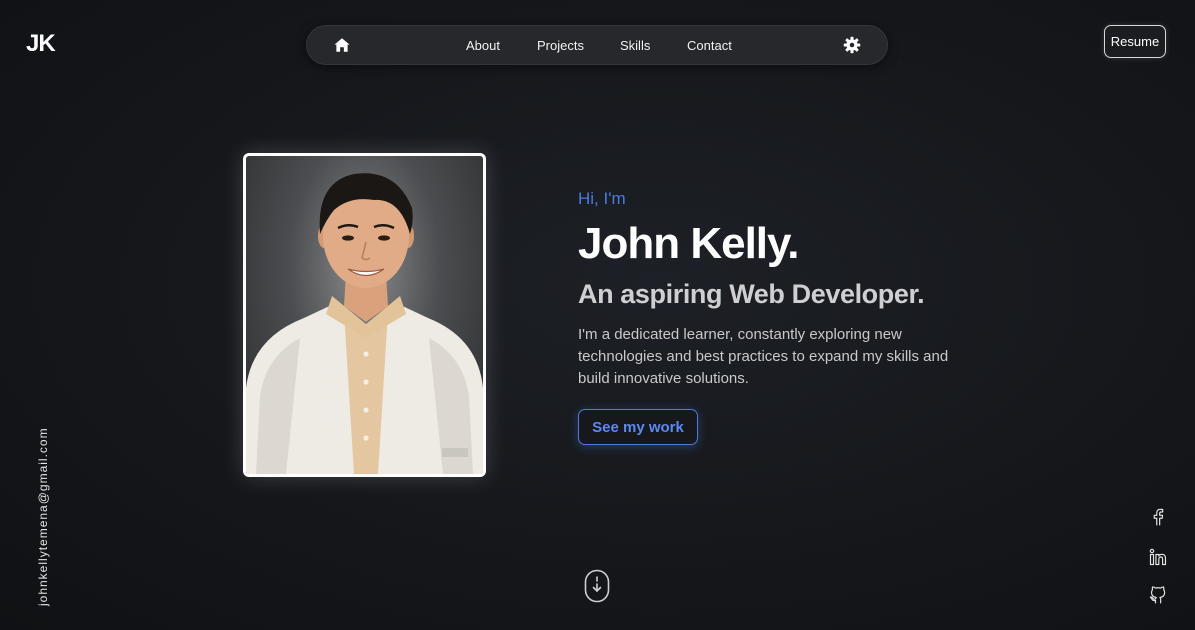 The height and width of the screenshot is (630, 1195). I want to click on facebook-icon, so click(1158, 517).